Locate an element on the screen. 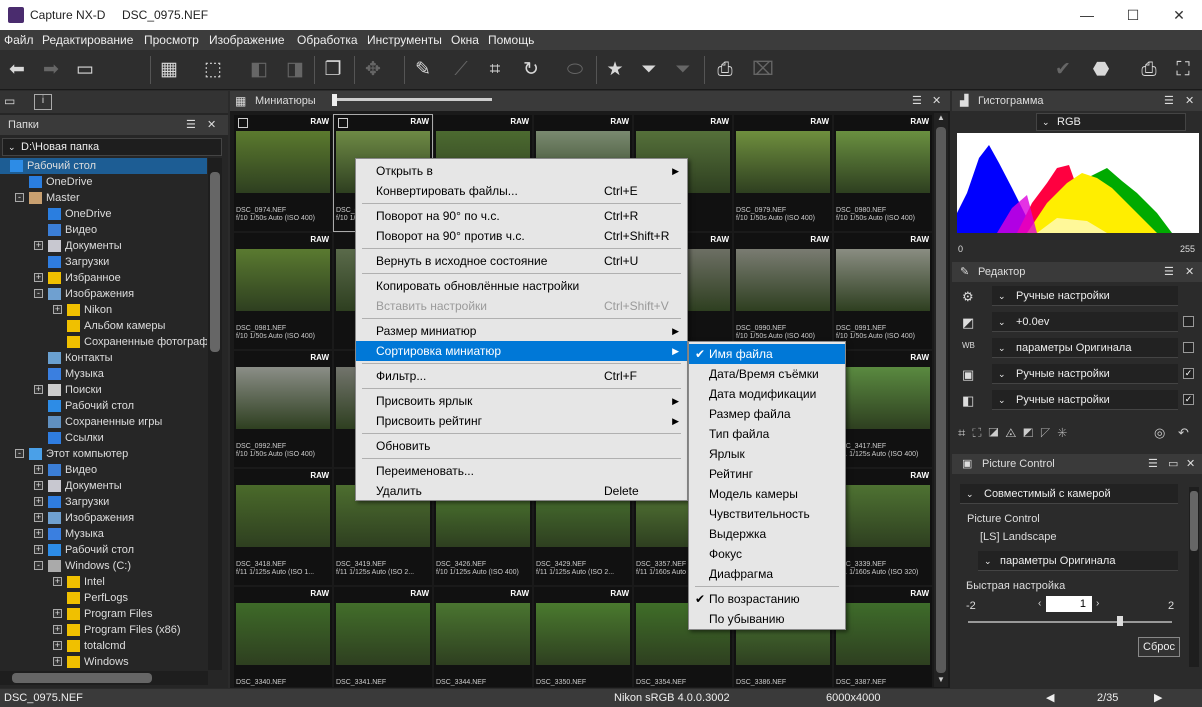 The image size is (1202, 707). color-tool-icon: ◩ is located at coordinates (1031, 432).